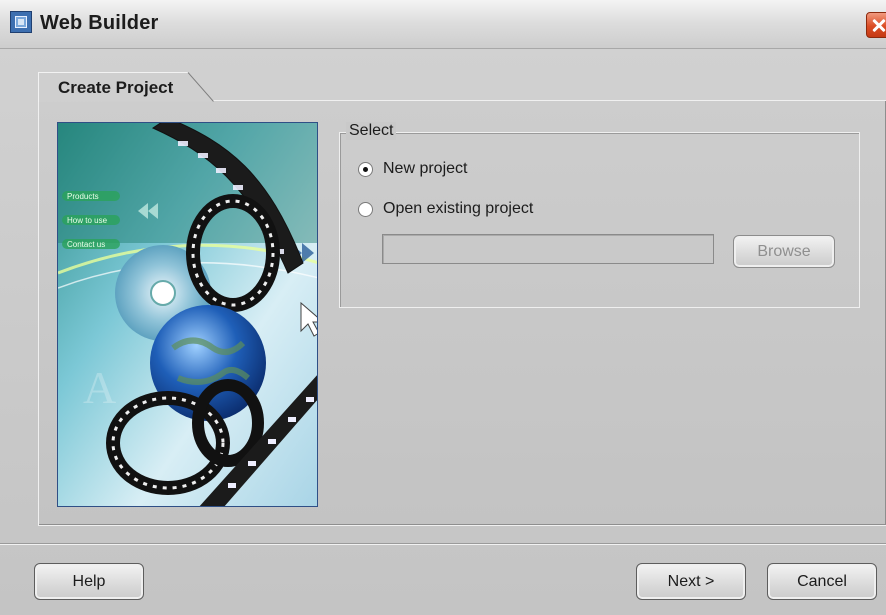  Describe the element at coordinates (86, 244) in the screenshot. I see `art-menu-item: Contact us` at that location.